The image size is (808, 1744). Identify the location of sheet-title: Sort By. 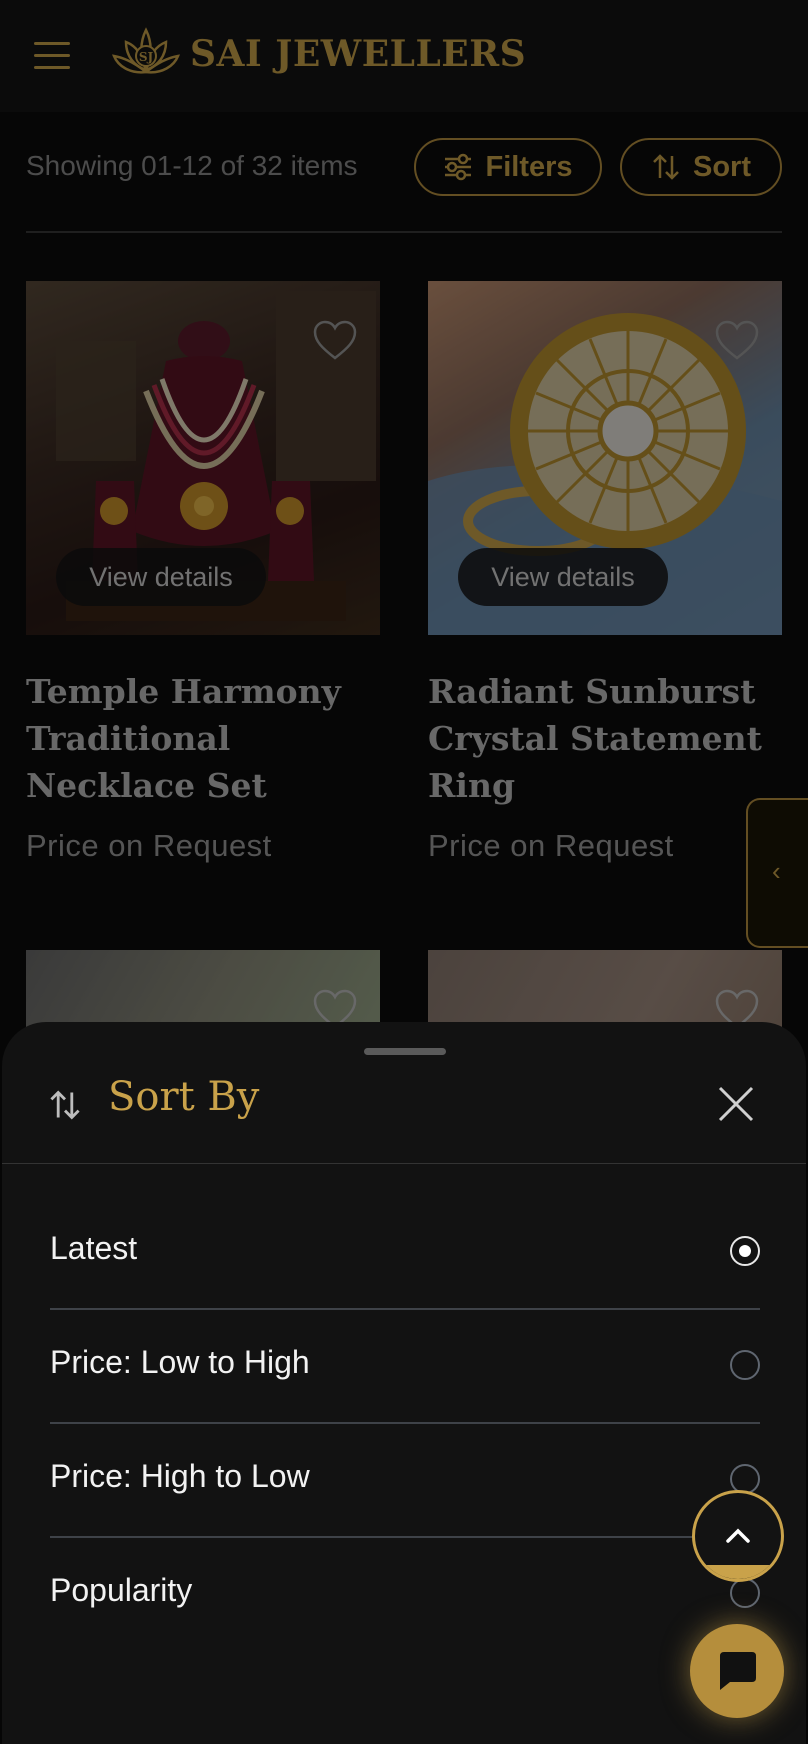
(184, 1097).